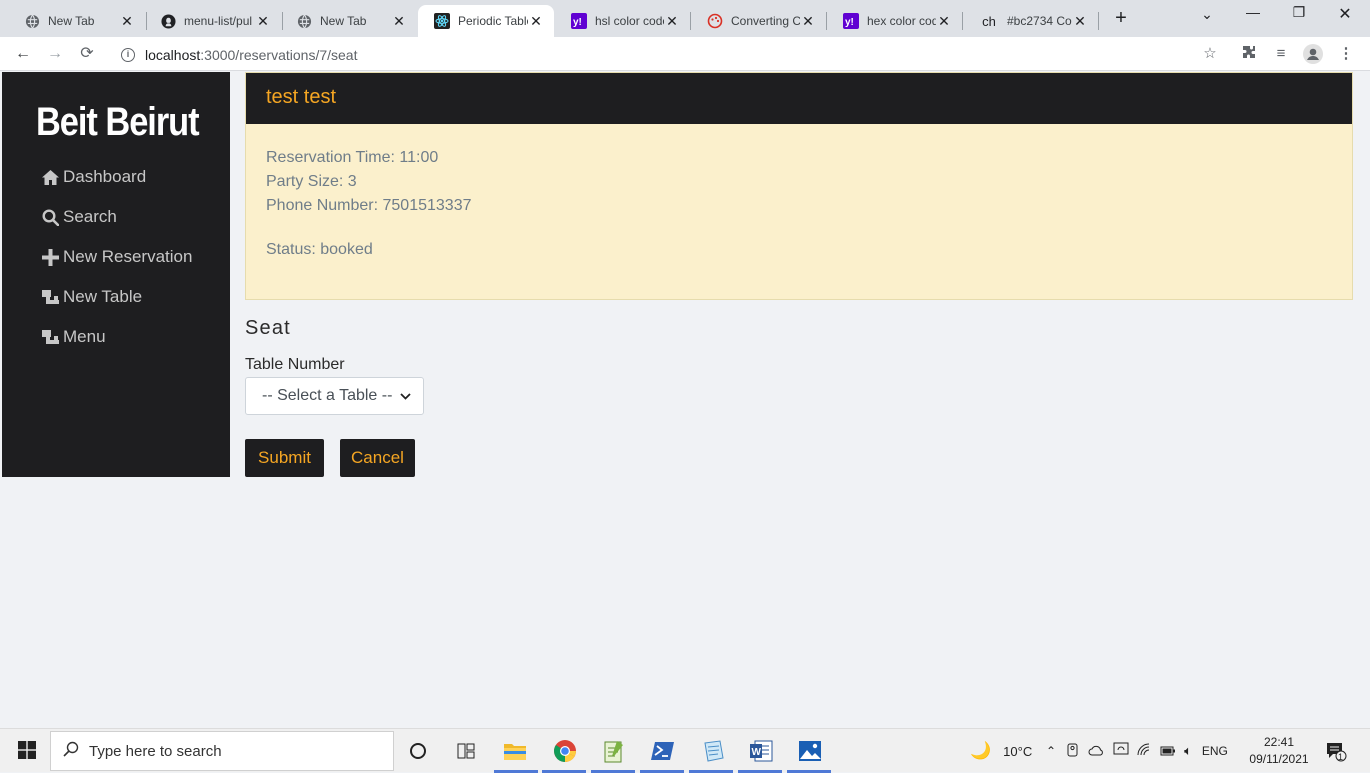  Describe the element at coordinates (1279, 759) in the screenshot. I see `clock-date: 09/11/2021` at that location.